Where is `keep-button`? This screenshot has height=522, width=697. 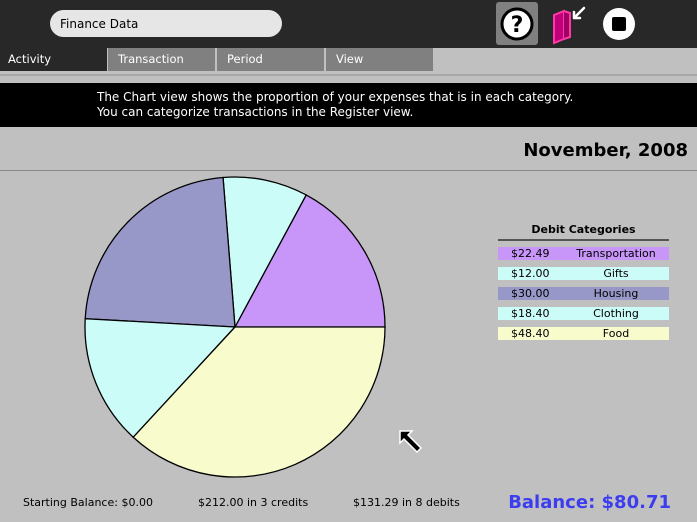
keep-button is located at coordinates (567, 23).